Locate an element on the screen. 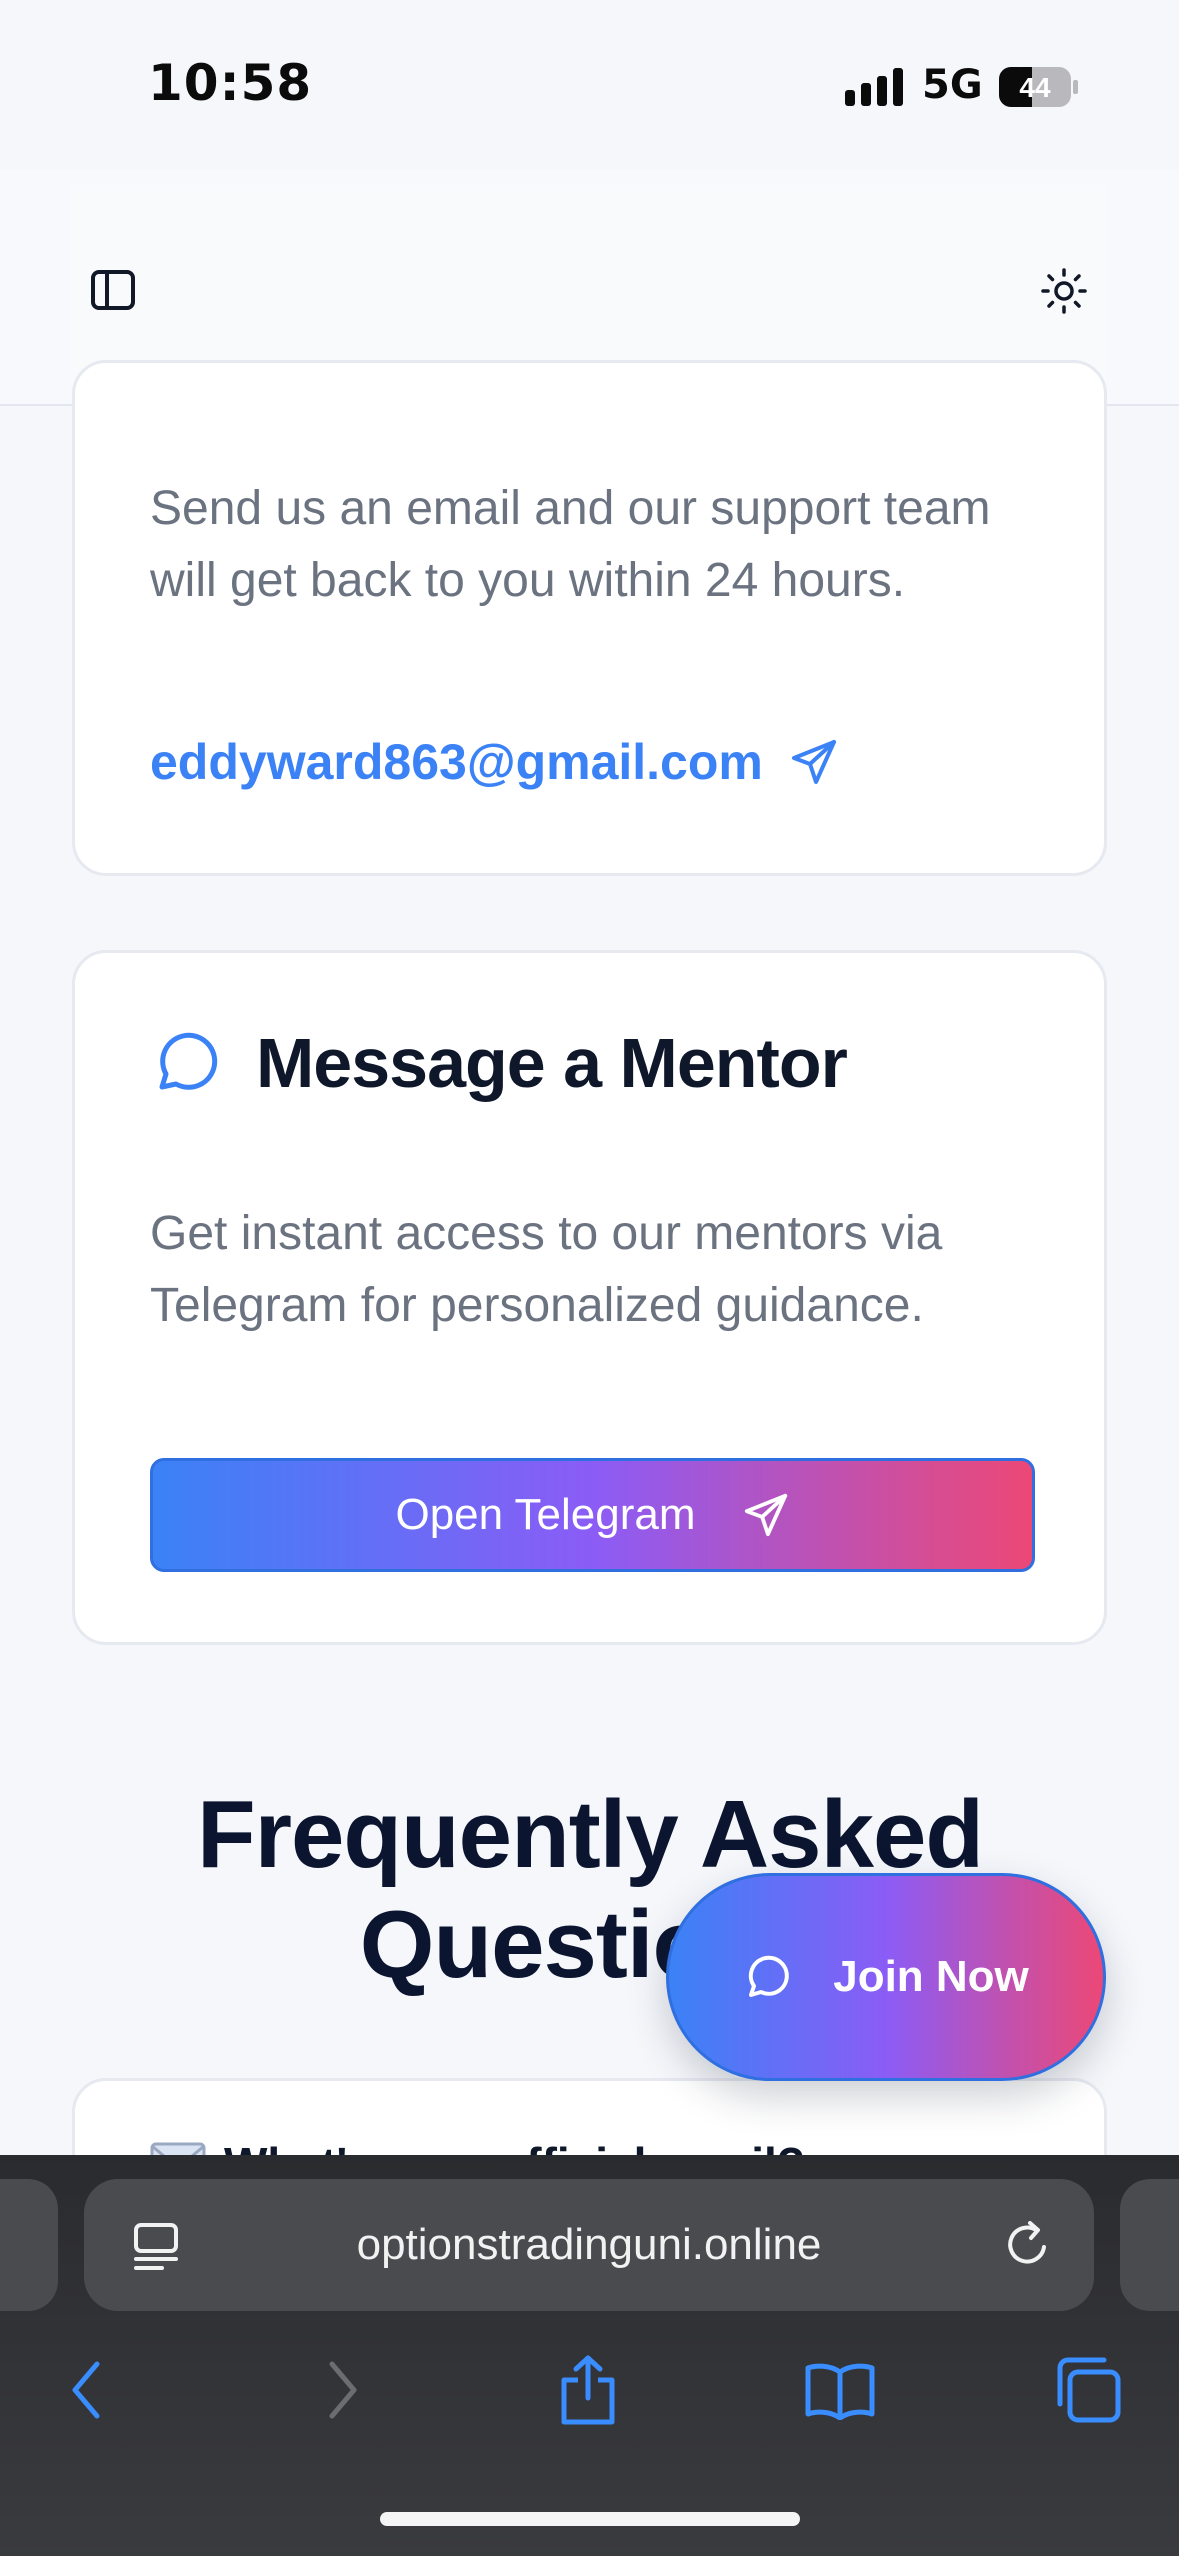 The image size is (1179, 2556). email-link: eddyward863@gmail.com is located at coordinates (494, 762).